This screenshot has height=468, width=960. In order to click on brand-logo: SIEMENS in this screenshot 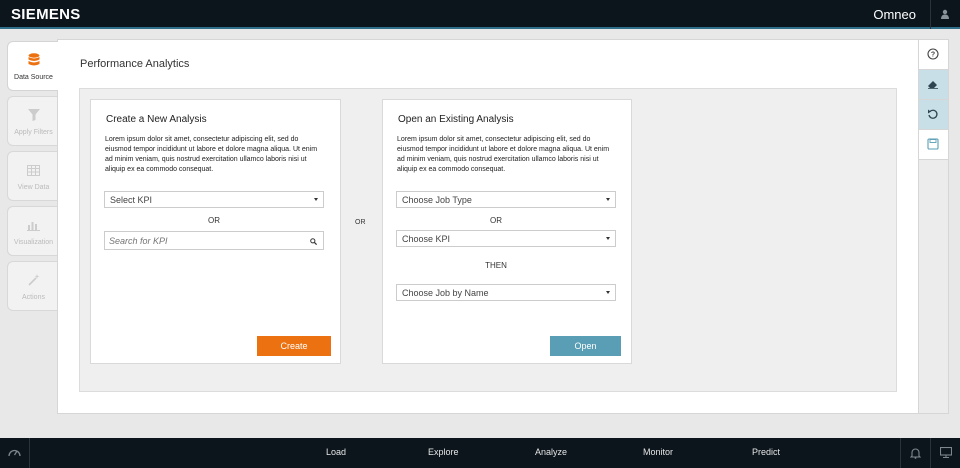, I will do `click(46, 14)`.